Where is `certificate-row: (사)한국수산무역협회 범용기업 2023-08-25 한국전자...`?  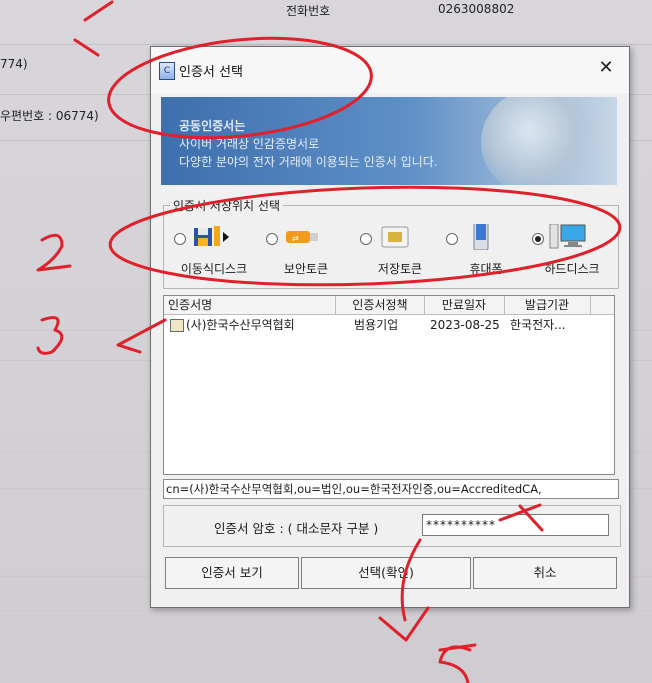
certificate-row: (사)한국수산무역협회 범용기업 2023-08-25 한국전자... is located at coordinates (389, 325).